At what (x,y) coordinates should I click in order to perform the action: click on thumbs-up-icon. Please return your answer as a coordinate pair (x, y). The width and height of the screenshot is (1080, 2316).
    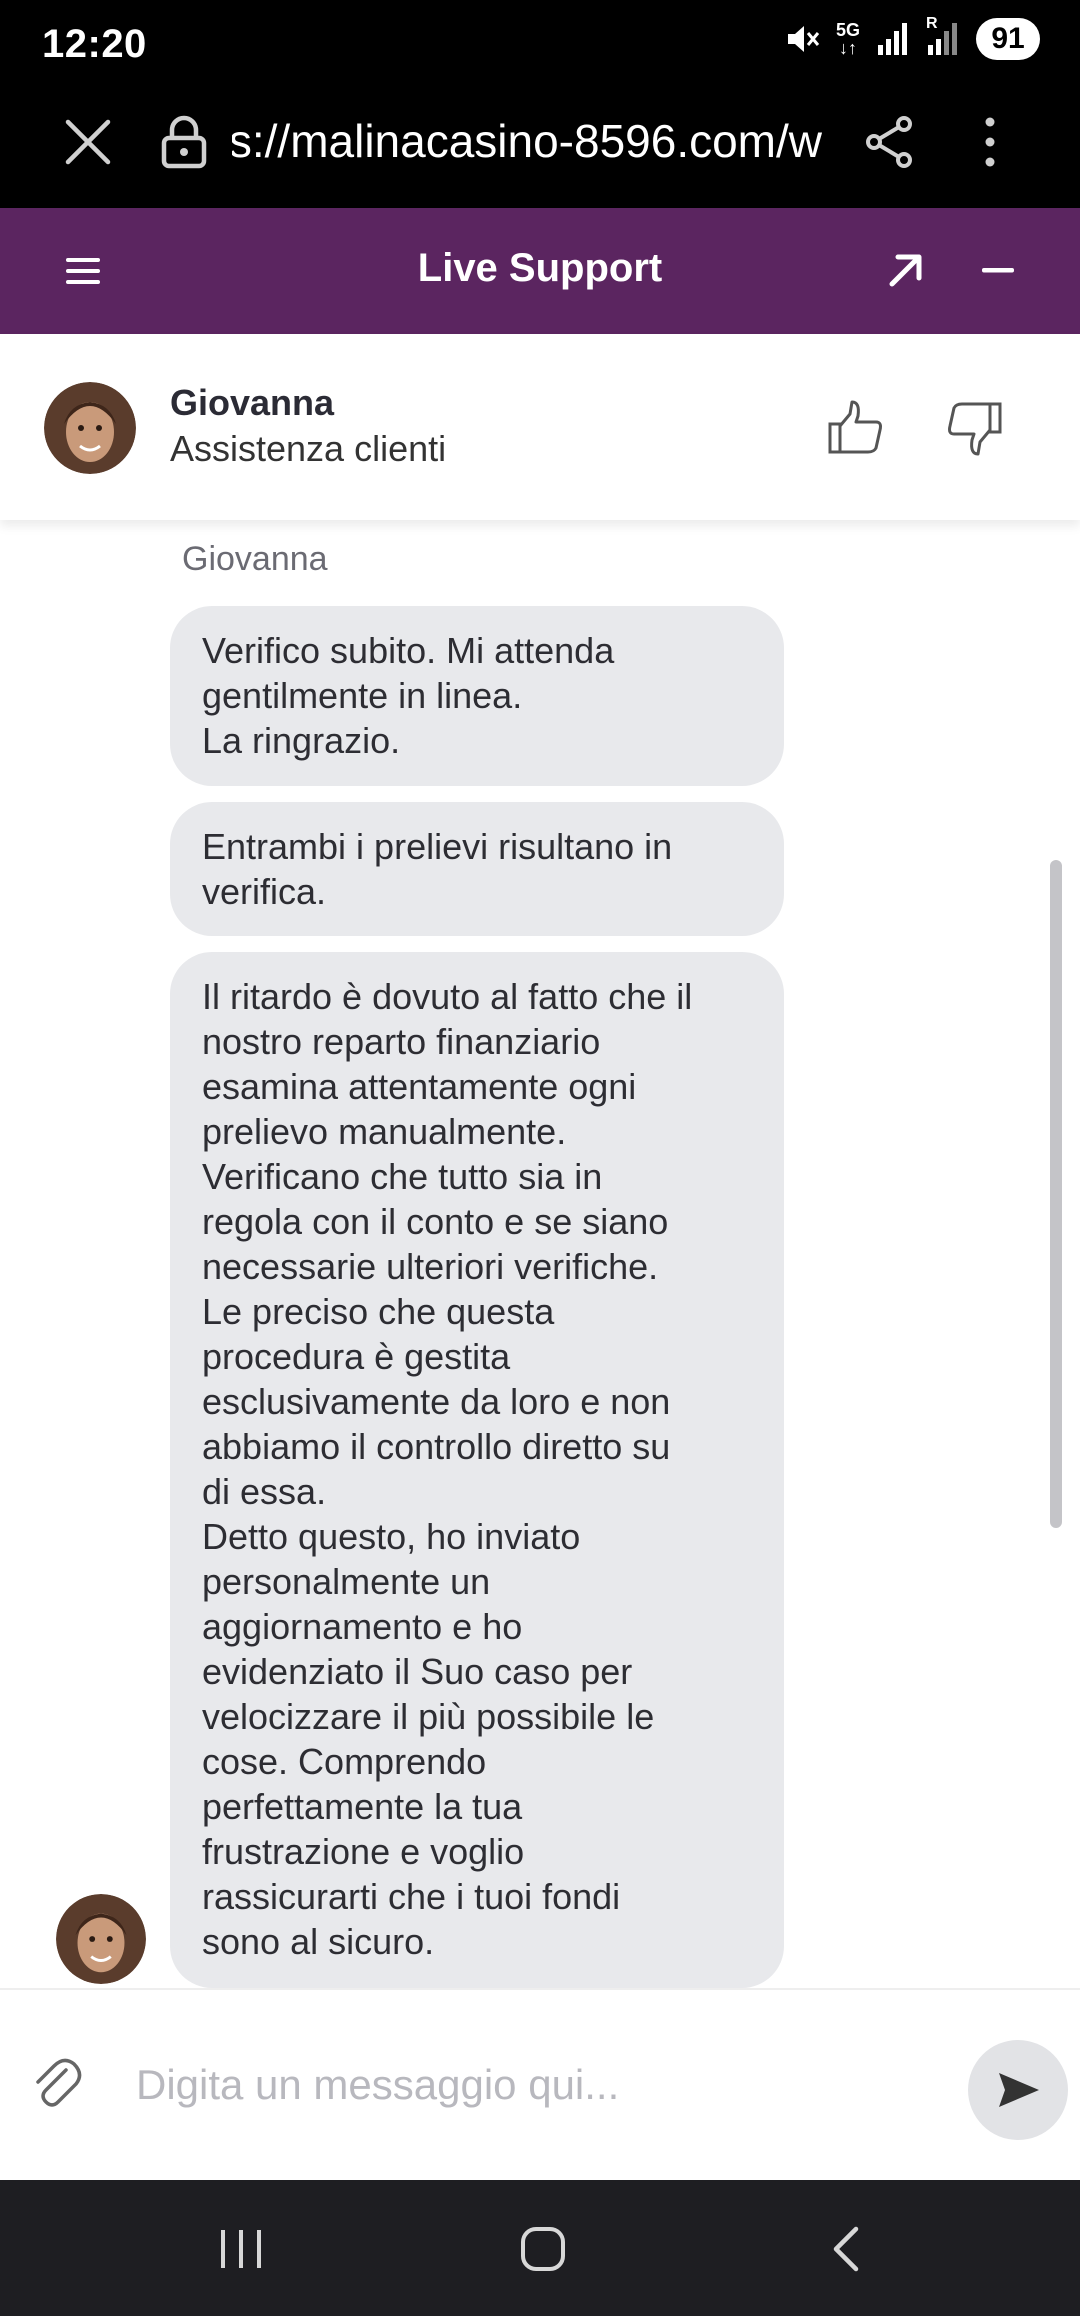
    Looking at the image, I should click on (856, 428).